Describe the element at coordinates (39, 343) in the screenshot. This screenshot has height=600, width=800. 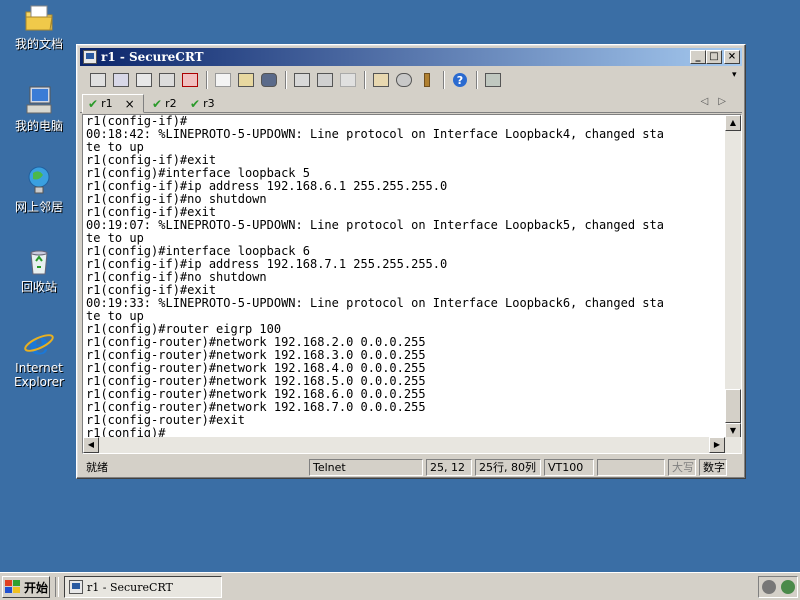
I see `internet-explorer-icon: e` at that location.